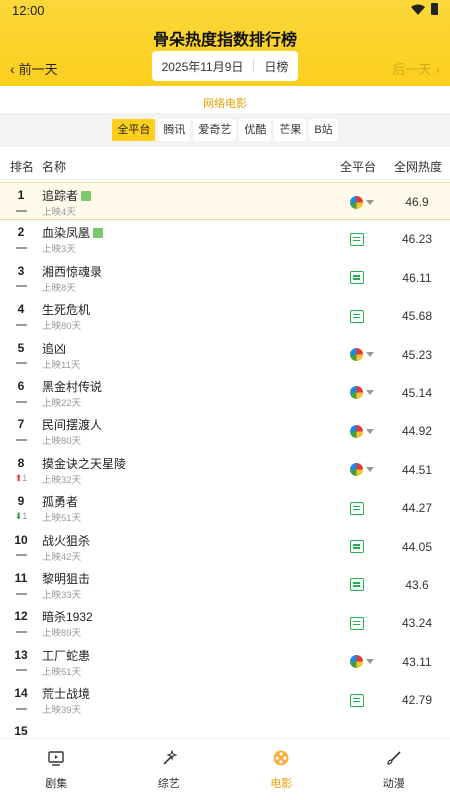 The height and width of the screenshot is (800, 450). What do you see at coordinates (418, 167) in the screenshot?
I see `col-heat: 全网热度` at bounding box center [418, 167].